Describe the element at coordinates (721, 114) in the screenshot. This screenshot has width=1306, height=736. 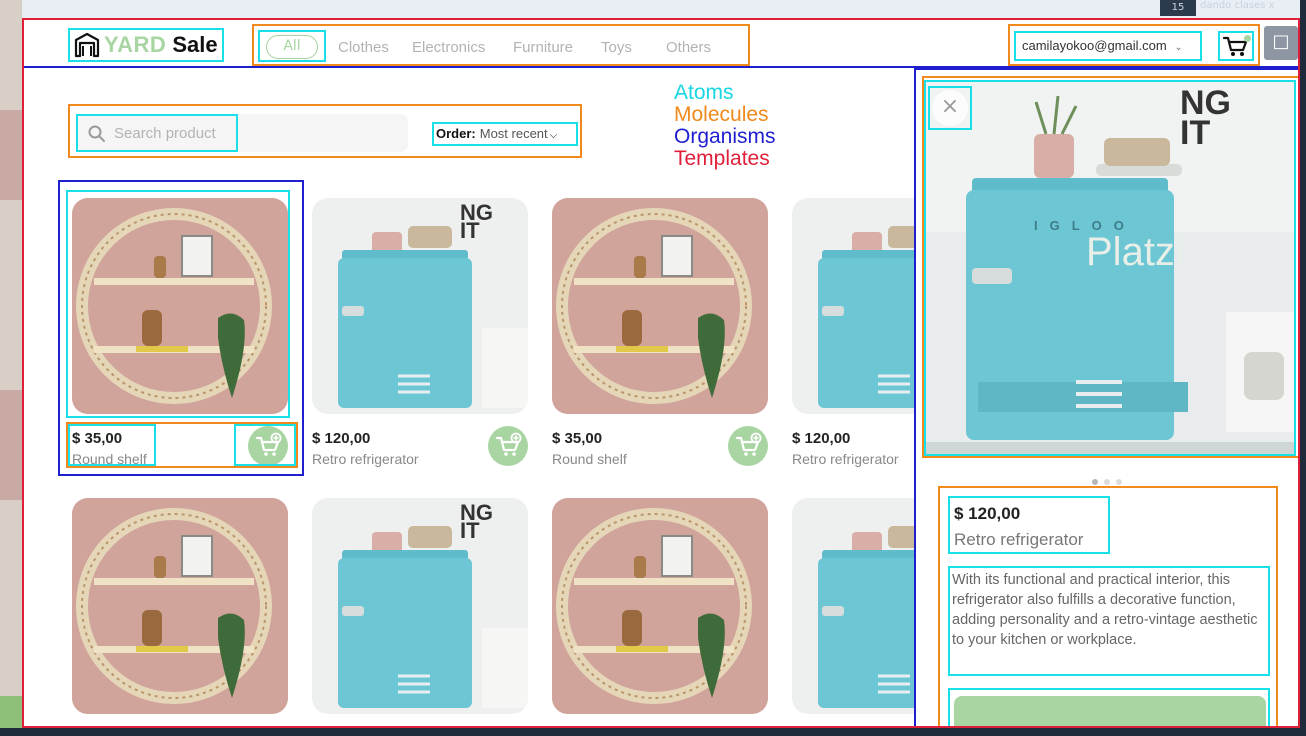
I see `legend-molecules: Molecules` at that location.